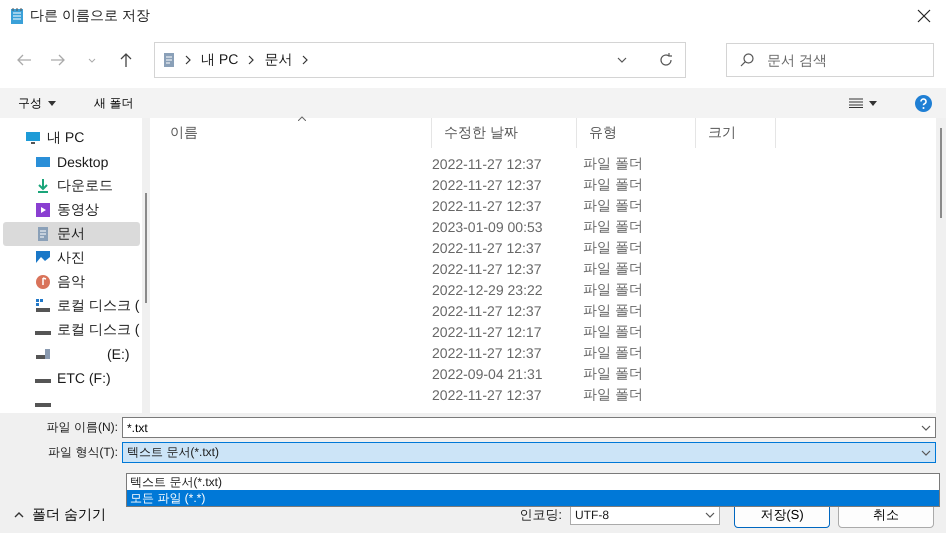  Describe the element at coordinates (830, 60) in the screenshot. I see `search-field: 문서 검색` at that location.